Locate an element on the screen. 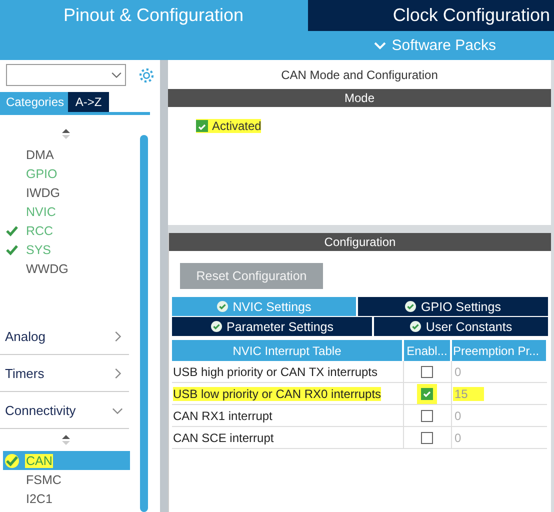  scrollbar is located at coordinates (144, 323).